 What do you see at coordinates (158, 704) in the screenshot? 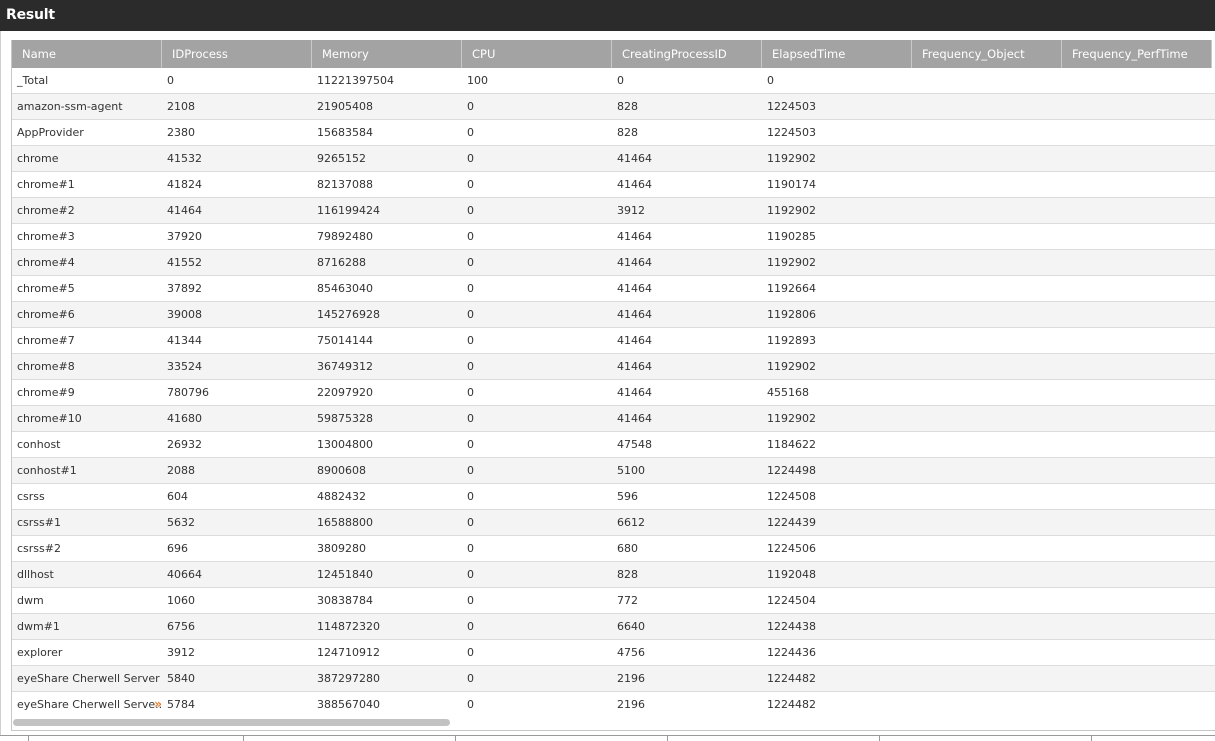
I see `double-chevron-right-icon: »` at bounding box center [158, 704].